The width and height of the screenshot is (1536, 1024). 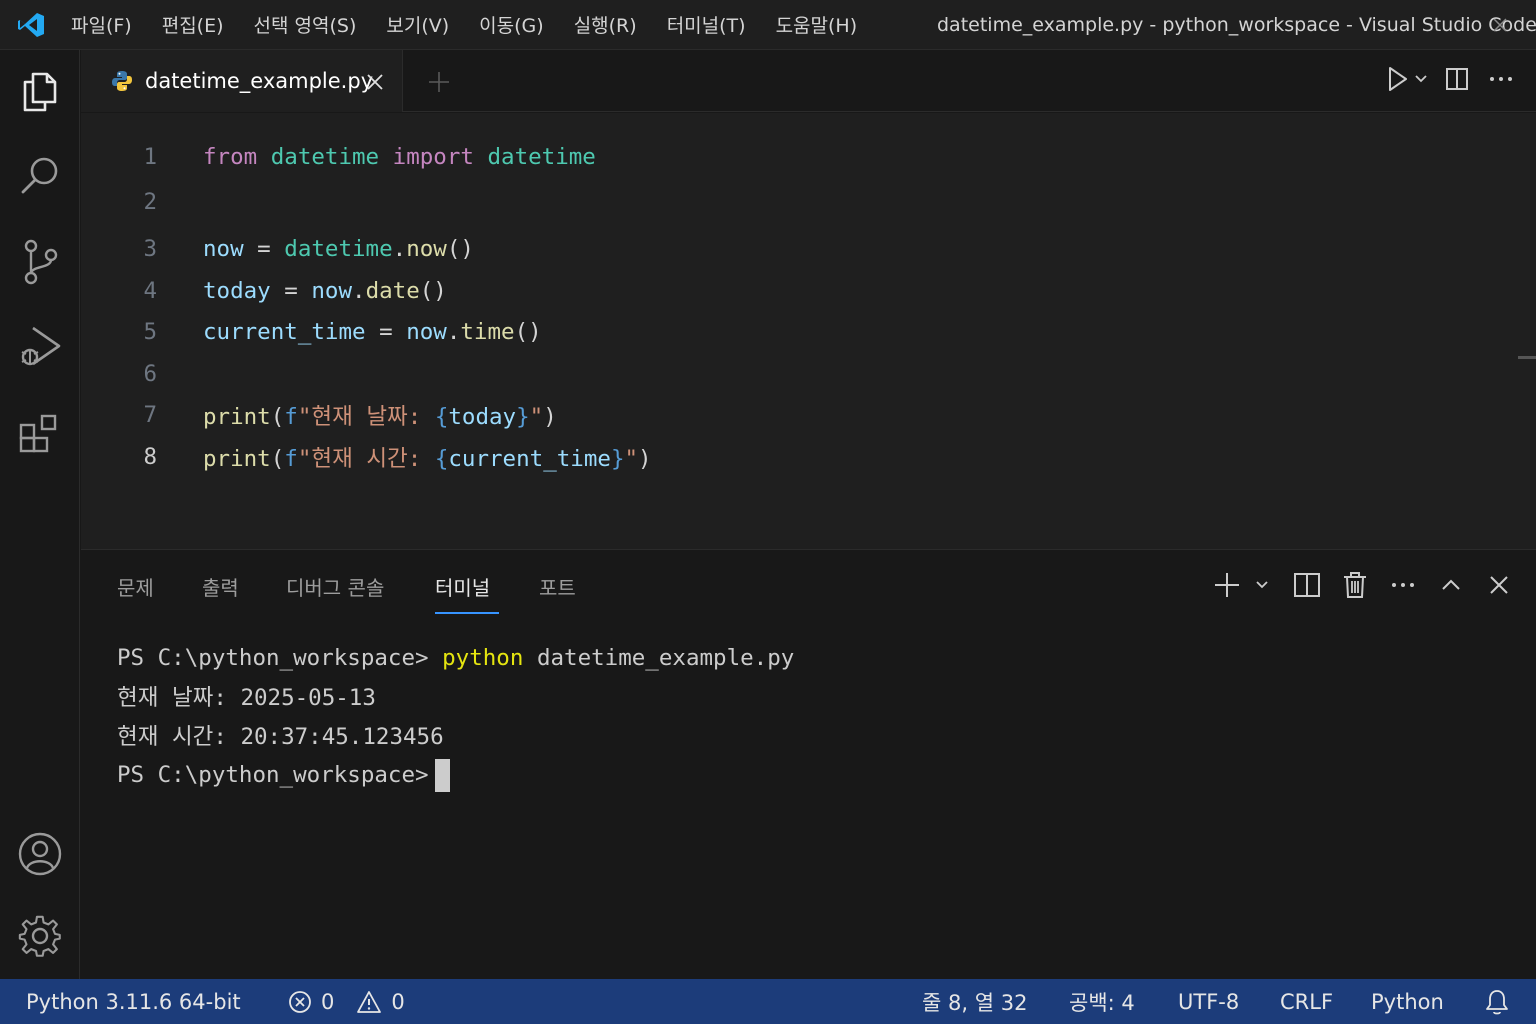 I want to click on extensions-icon, so click(x=40, y=434).